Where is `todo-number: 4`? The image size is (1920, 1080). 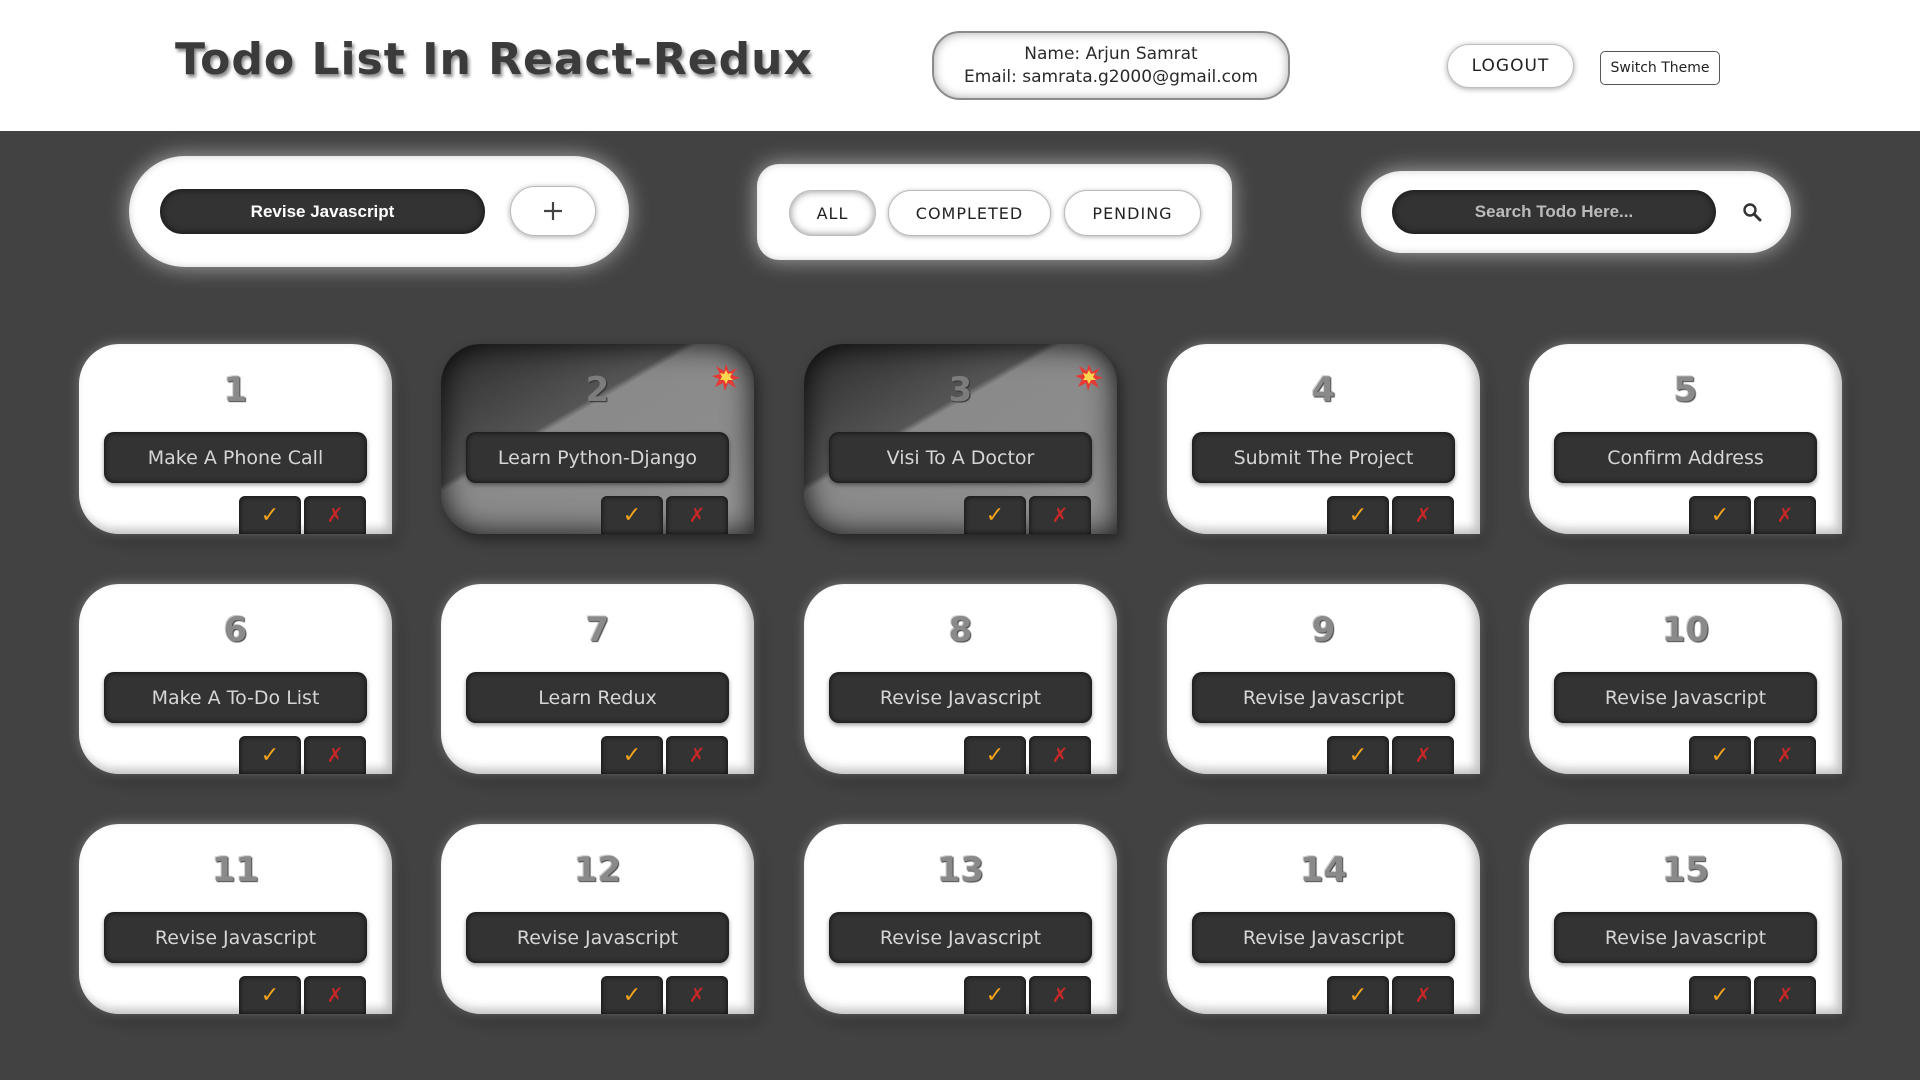 todo-number: 4 is located at coordinates (1323, 390).